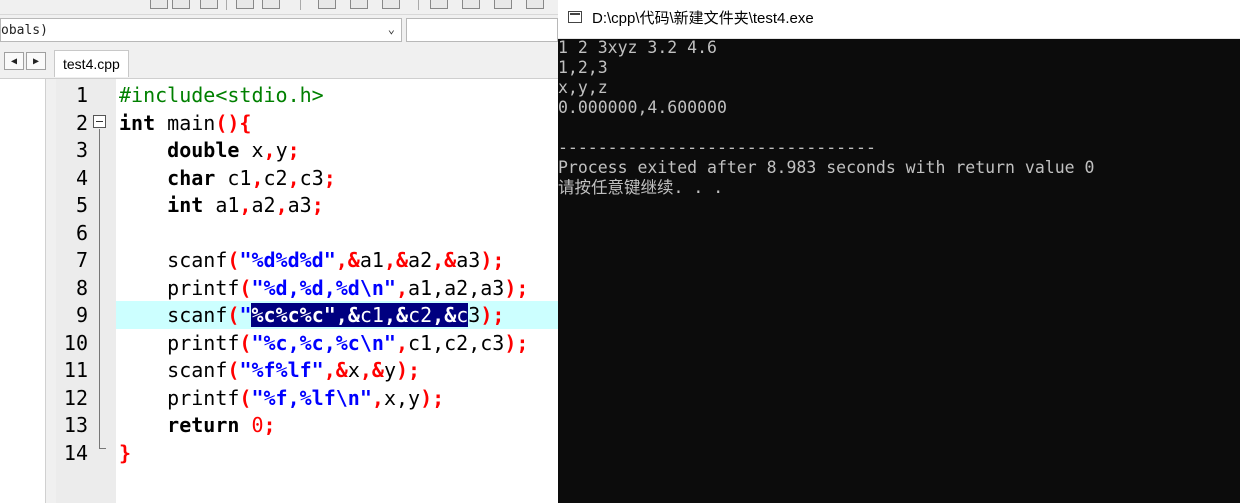 The height and width of the screenshot is (503, 1240). What do you see at coordinates (575, 17) in the screenshot?
I see `console-app-icon` at bounding box center [575, 17].